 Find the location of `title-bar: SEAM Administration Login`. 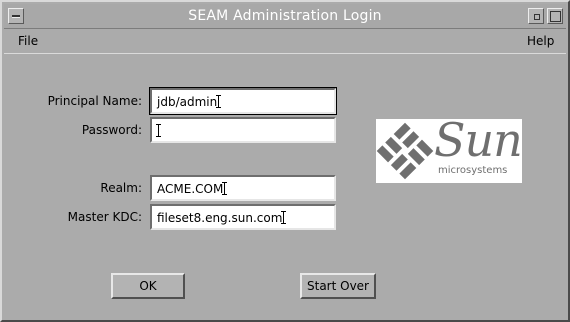

title-bar: SEAM Administration Login is located at coordinates (285, 16).